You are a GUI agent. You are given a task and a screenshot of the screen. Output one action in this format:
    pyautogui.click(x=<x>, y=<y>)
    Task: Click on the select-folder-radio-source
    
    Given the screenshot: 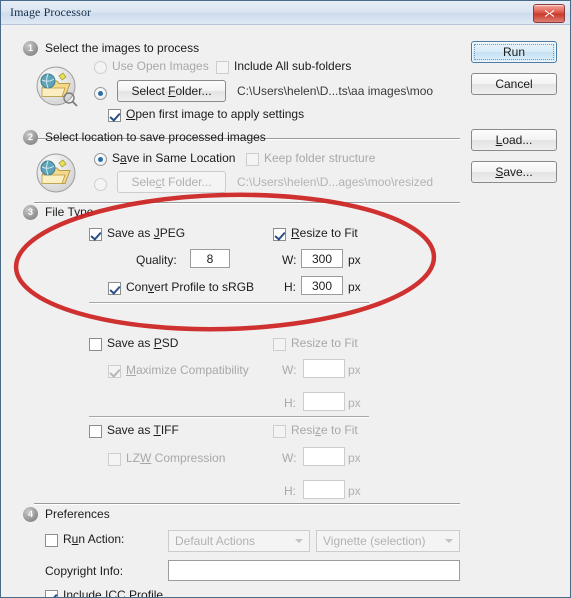 What is the action you would take?
    pyautogui.click(x=100, y=93)
    